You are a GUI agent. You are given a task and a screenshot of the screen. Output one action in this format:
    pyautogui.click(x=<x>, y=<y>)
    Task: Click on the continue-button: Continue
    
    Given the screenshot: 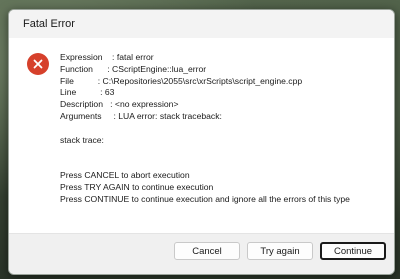 What is the action you would take?
    pyautogui.click(x=353, y=251)
    